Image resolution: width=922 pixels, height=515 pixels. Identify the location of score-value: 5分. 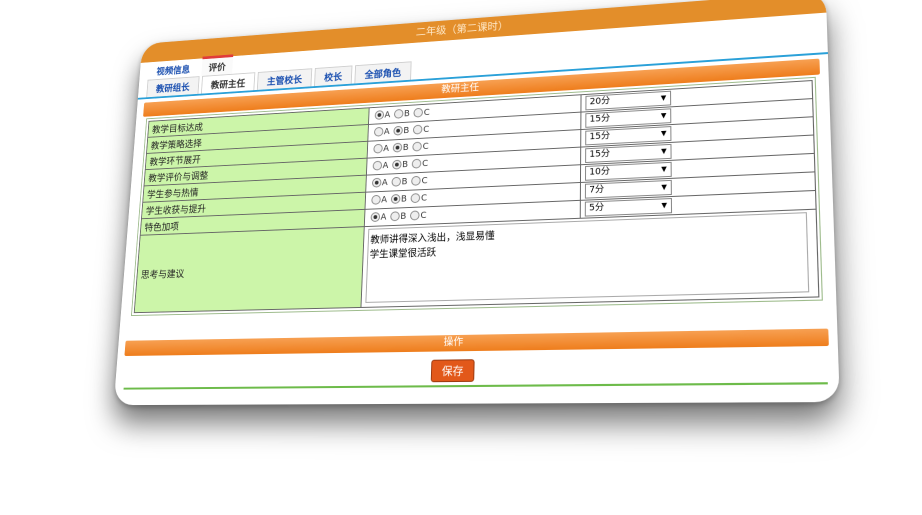
(596, 208).